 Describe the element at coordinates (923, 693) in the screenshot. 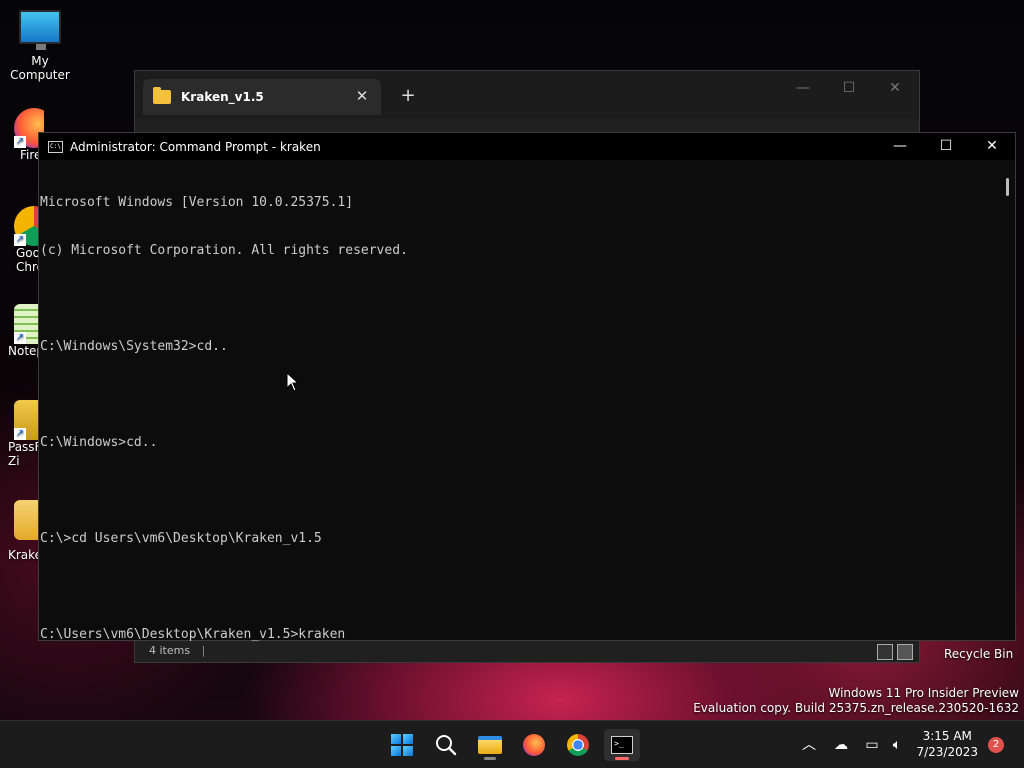

I see `watermark-line: Windows 11 Pro Insider Preview` at that location.